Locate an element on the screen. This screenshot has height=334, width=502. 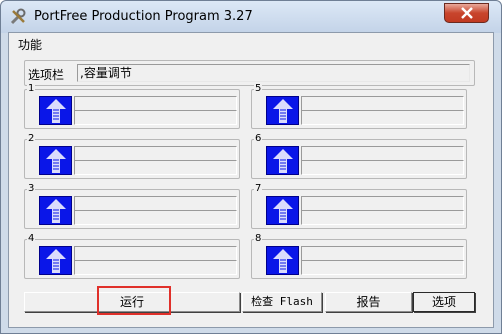
port-number: 3 is located at coordinates (31, 189).